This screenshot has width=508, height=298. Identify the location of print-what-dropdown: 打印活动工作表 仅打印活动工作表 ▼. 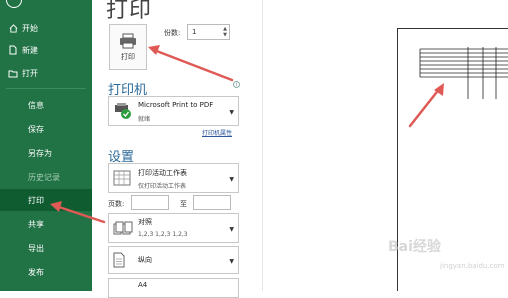
(173, 178).